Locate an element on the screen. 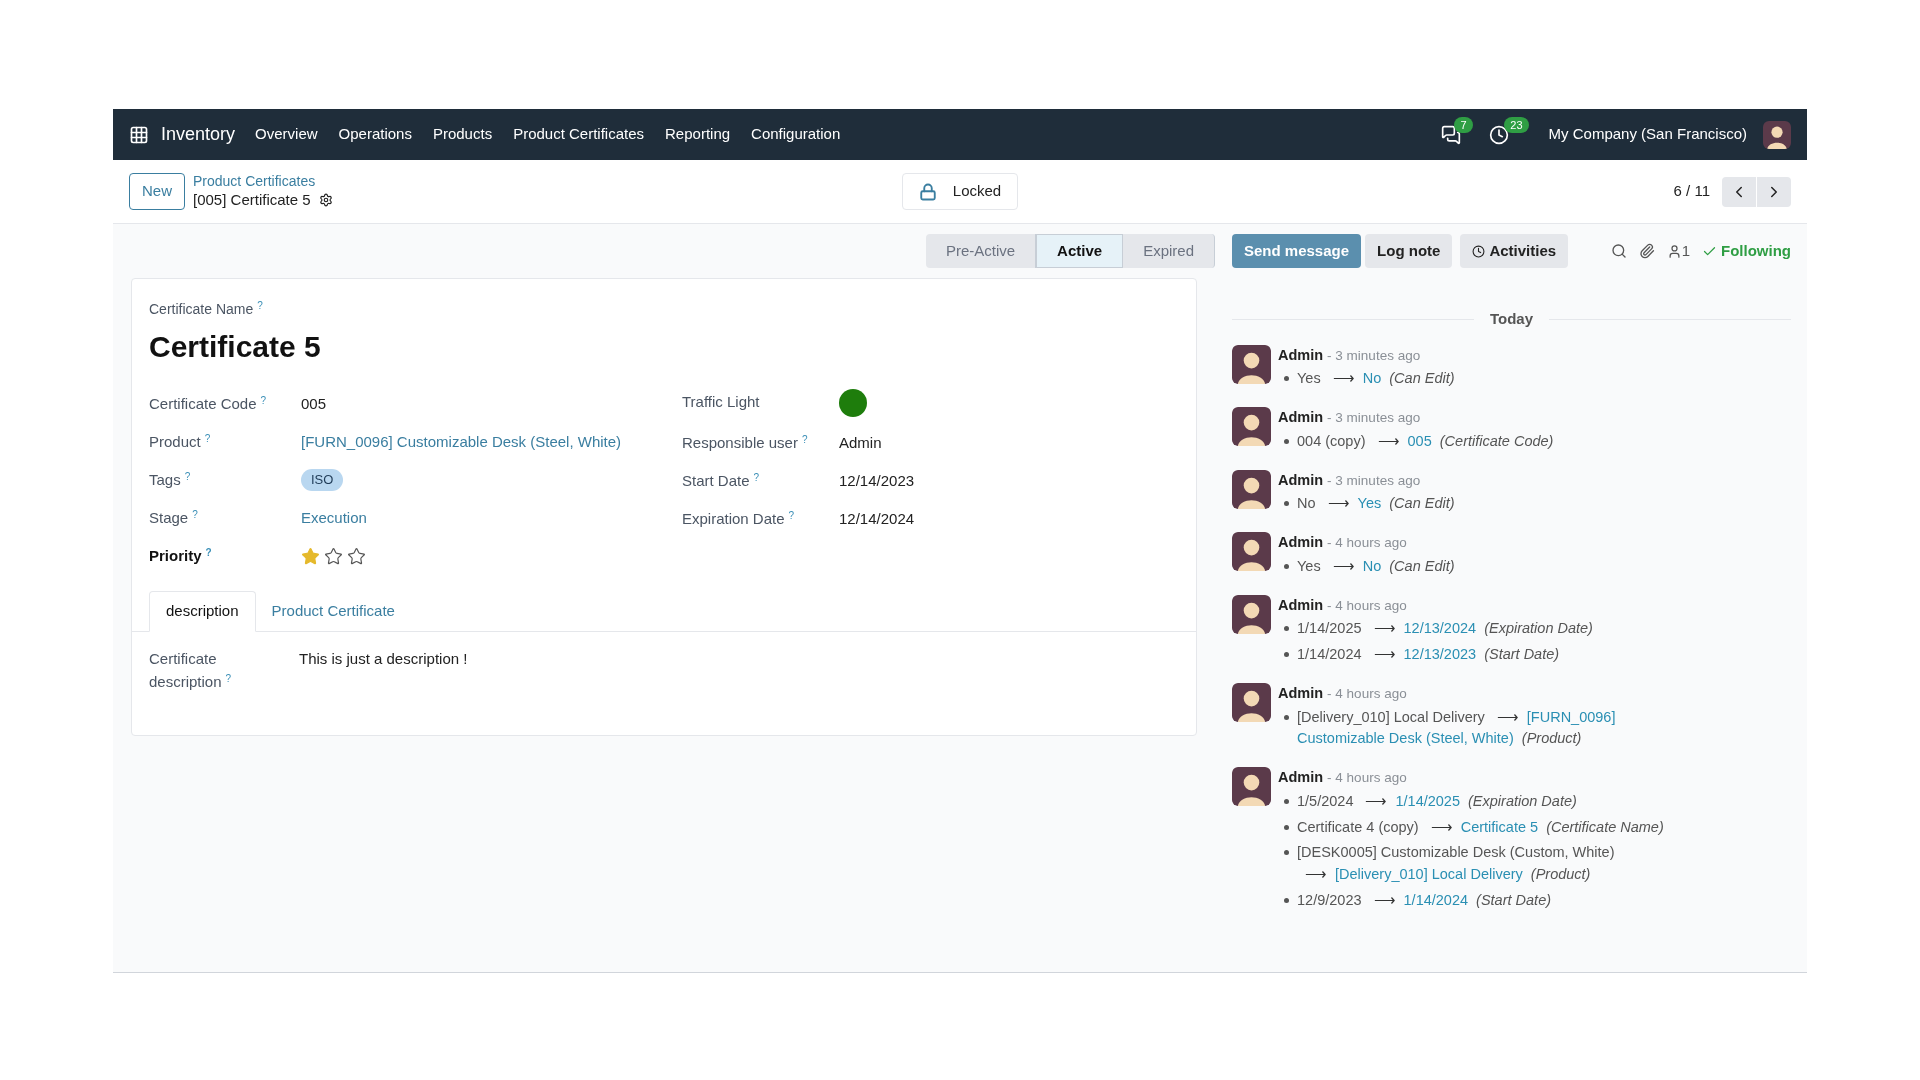 The image size is (1920, 1080). locked-button: Locked is located at coordinates (960, 191).